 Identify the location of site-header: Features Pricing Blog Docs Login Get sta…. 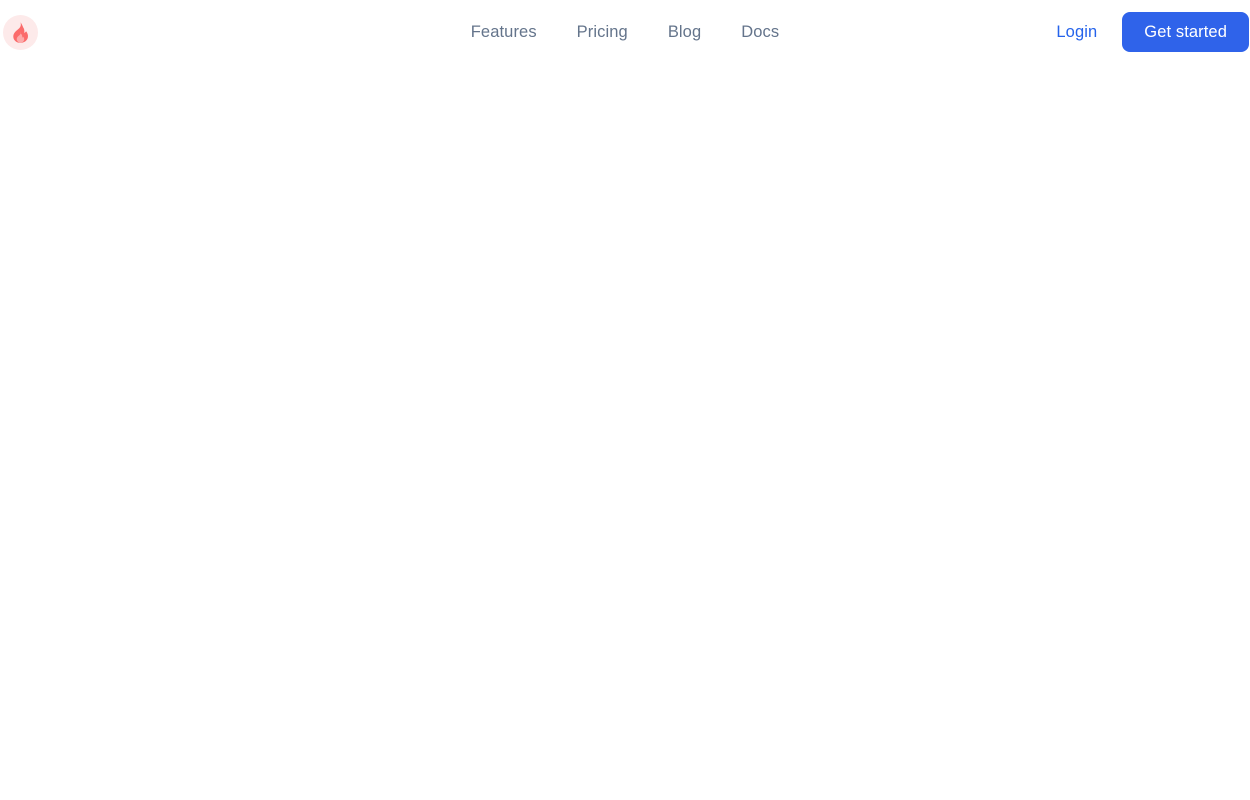
(625, 32).